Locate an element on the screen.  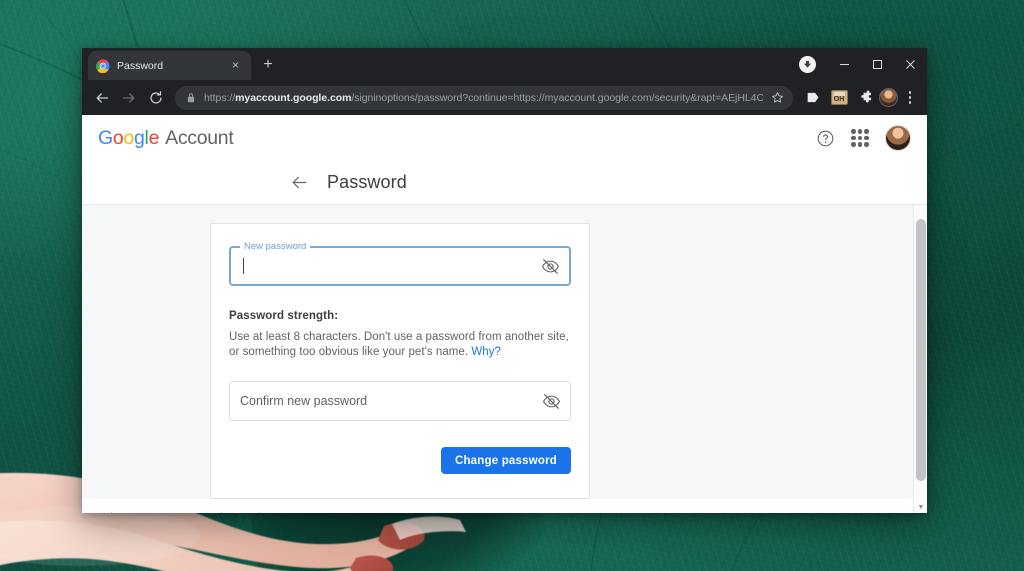
lock-icon is located at coordinates (191, 97).